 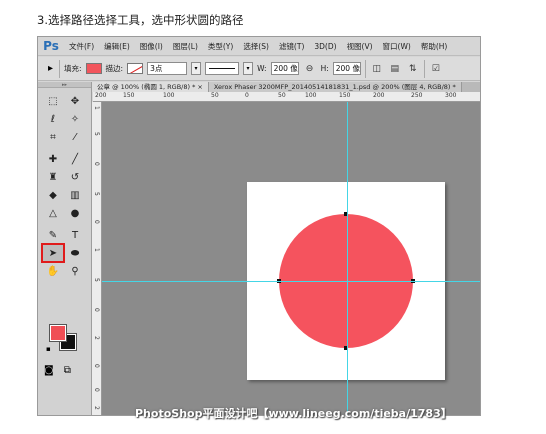 I want to click on menu-window: 窗口(W), so click(x=397, y=46).